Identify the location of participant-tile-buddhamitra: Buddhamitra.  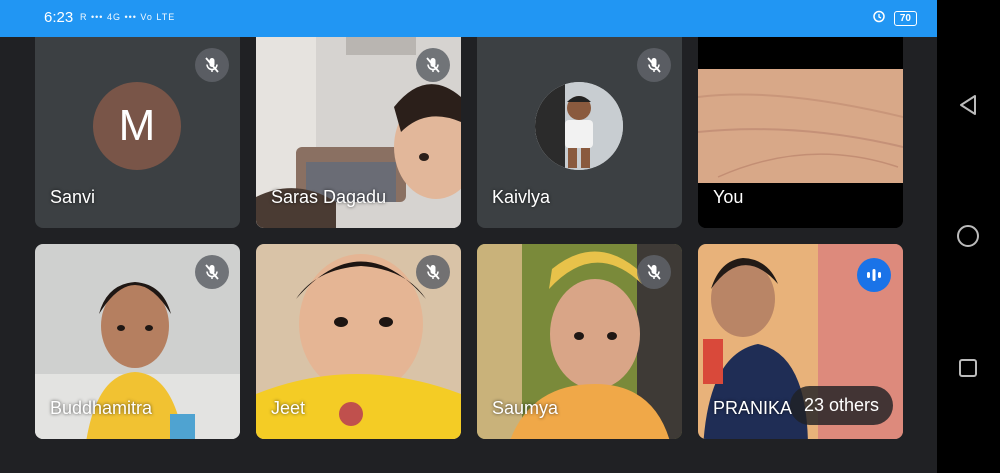
(137, 341).